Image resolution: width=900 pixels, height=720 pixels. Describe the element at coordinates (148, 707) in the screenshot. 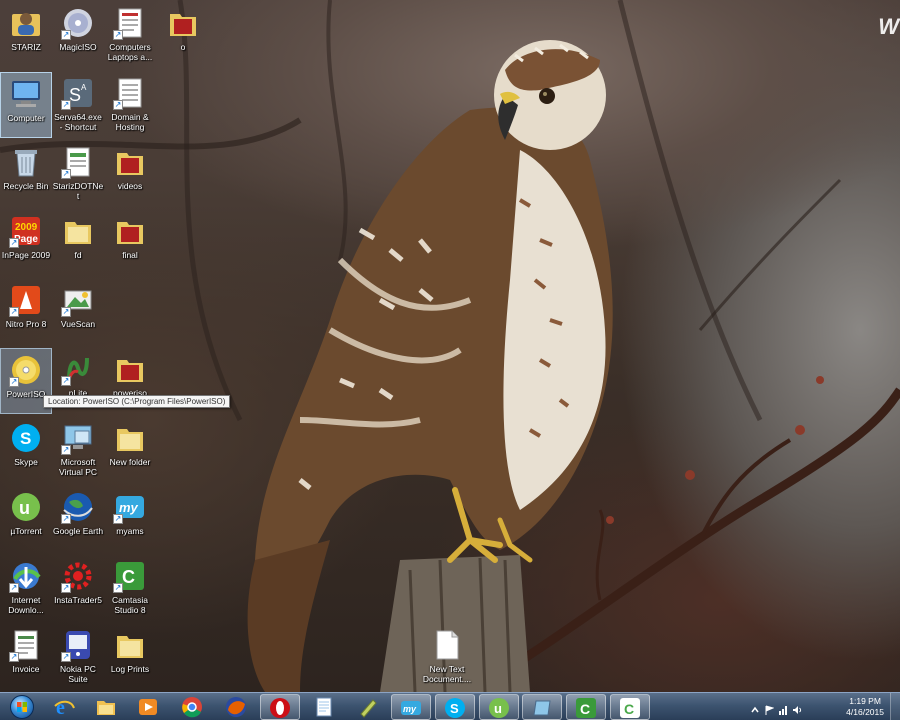

I see `taskbar-media-player` at that location.